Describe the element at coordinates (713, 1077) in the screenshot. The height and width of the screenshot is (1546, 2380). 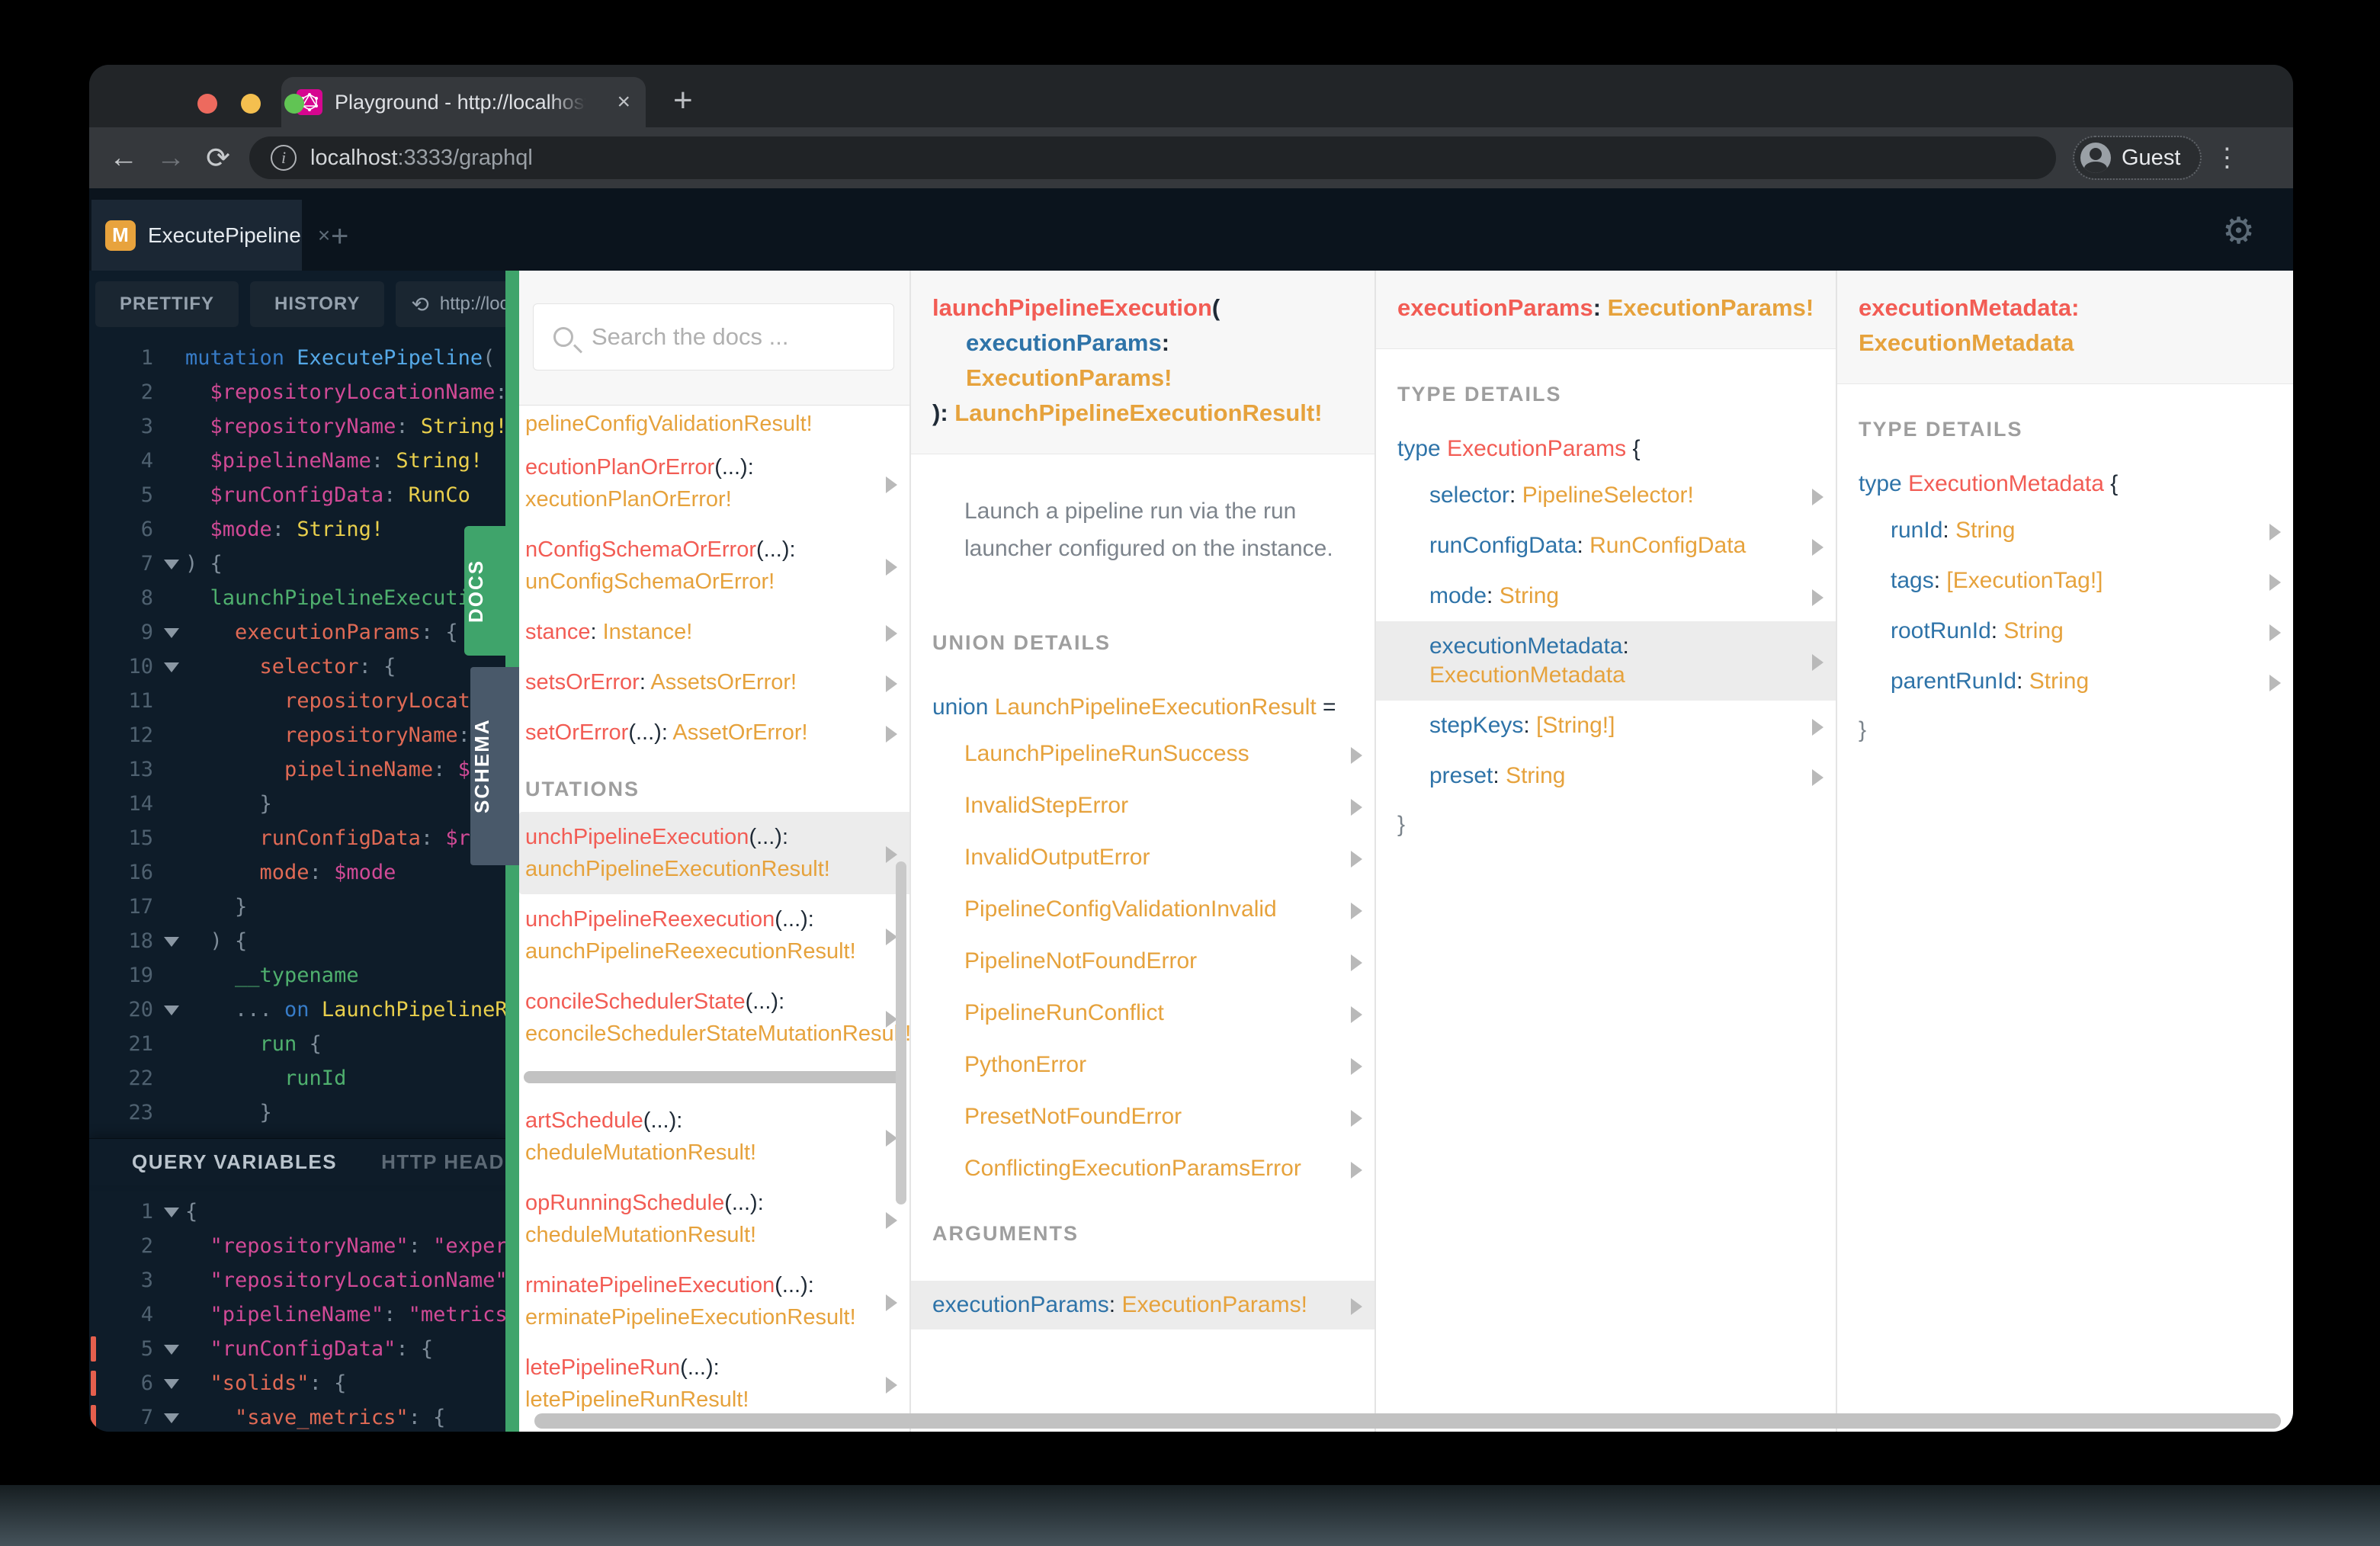
I see `list-horizontal-scrollbar` at that location.